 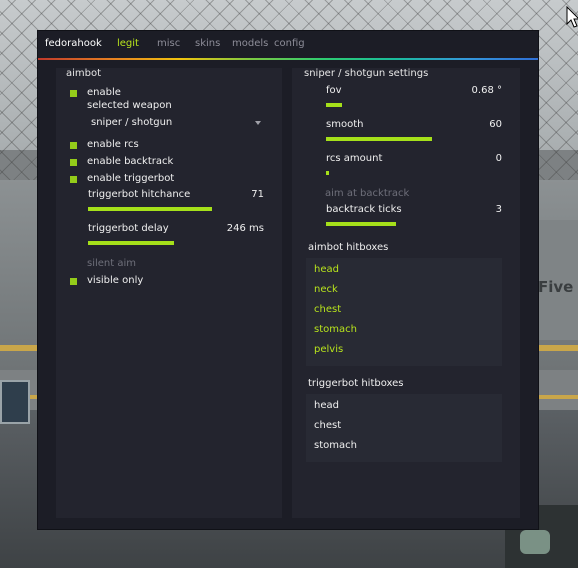 What do you see at coordinates (185, 180) in the screenshot?
I see `enable-triggerbot-checkbox: enable triggerbot` at bounding box center [185, 180].